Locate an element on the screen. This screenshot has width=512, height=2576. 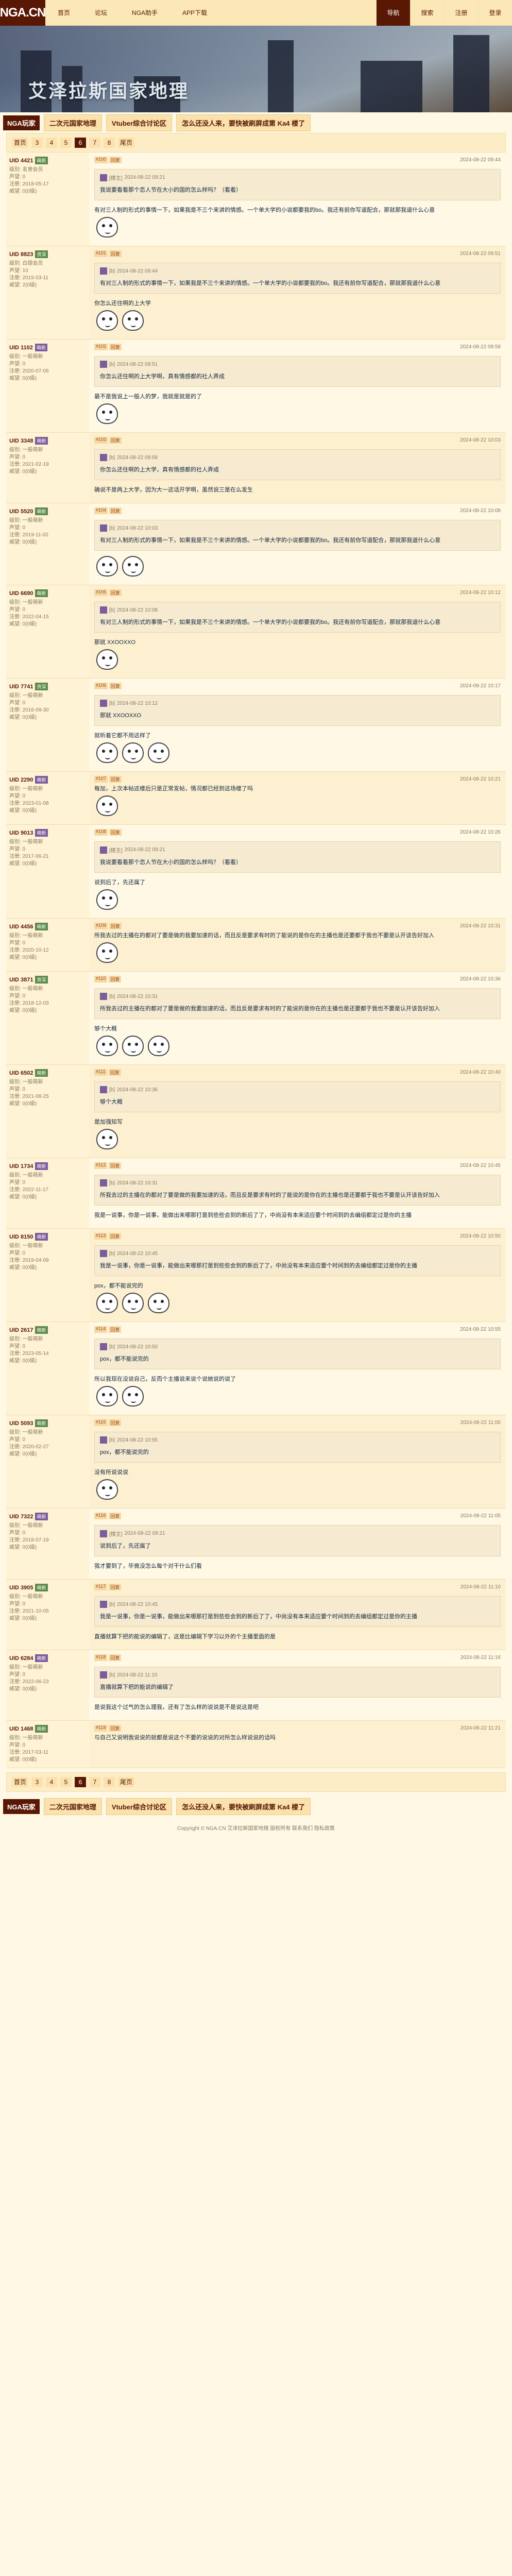
page-link: 7 is located at coordinates (95, 1782).